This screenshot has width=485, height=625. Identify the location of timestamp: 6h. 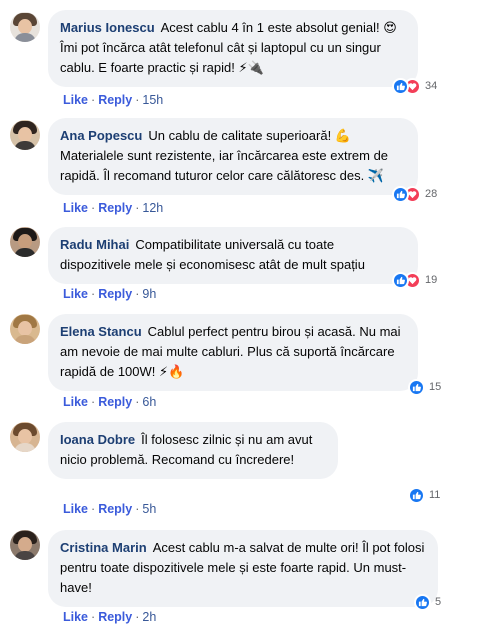
(149, 402).